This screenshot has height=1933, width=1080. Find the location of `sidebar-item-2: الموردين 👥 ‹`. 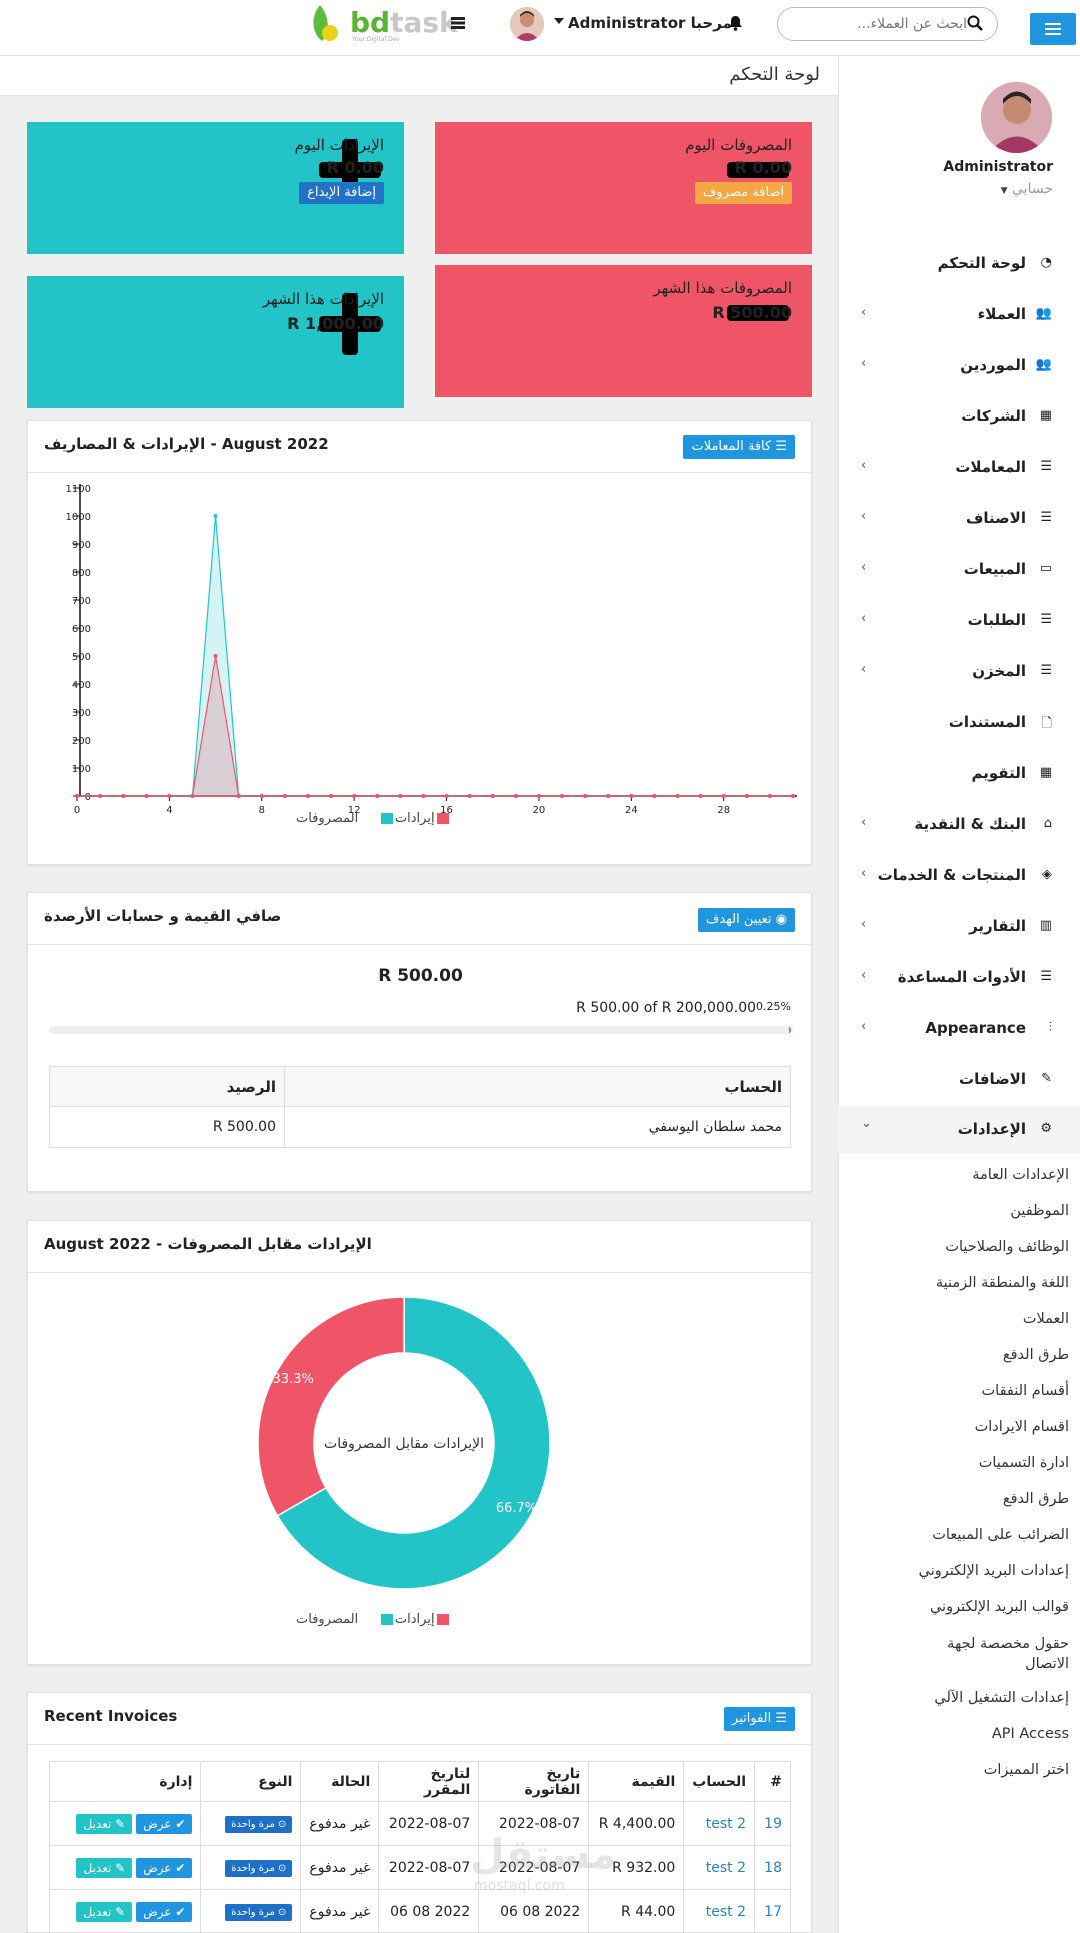

sidebar-item-2: الموردين 👥 ‹ is located at coordinates (959, 366).